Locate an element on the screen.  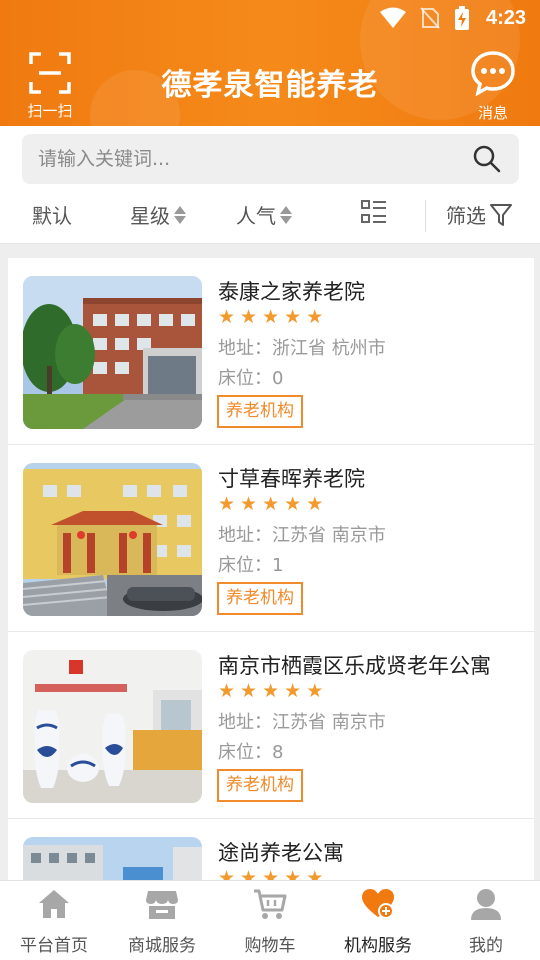
app-header: 4:23 扫一扫 德孝泉智能养老 消息 is located at coordinates (270, 63).